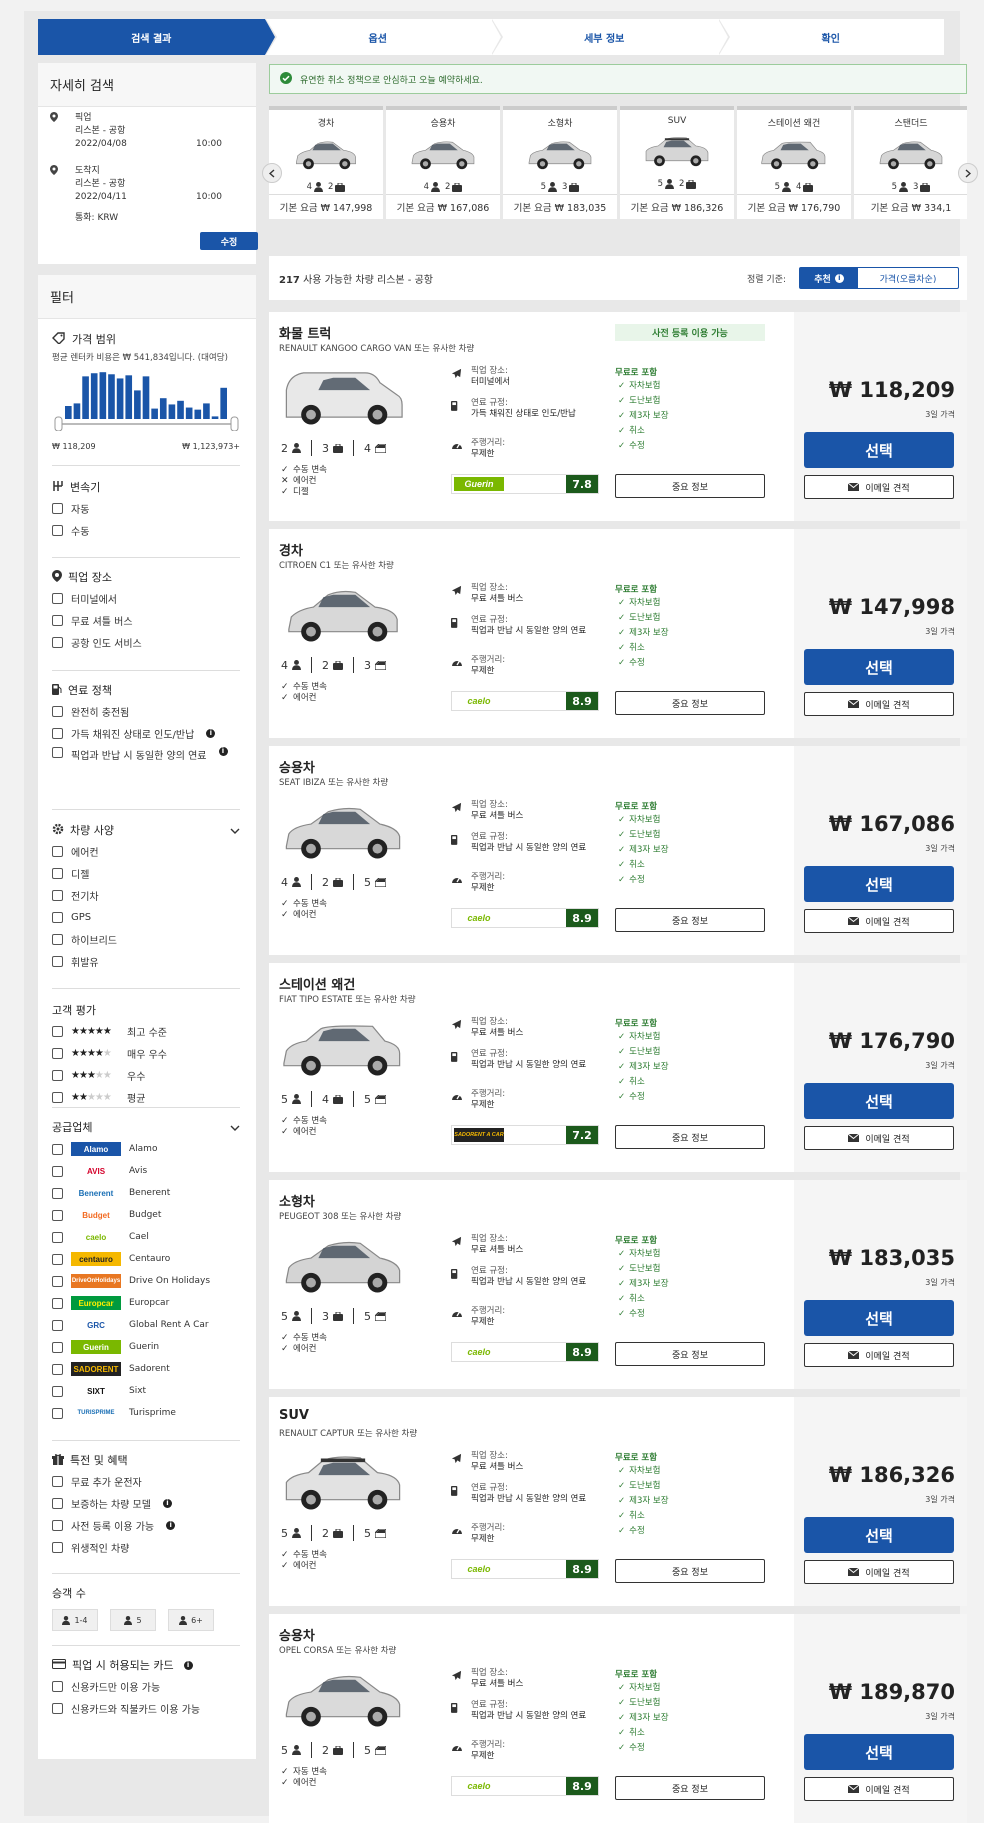 The width and height of the screenshot is (984, 1823). I want to click on supplier-option: centauro Centauro, so click(146, 1259).